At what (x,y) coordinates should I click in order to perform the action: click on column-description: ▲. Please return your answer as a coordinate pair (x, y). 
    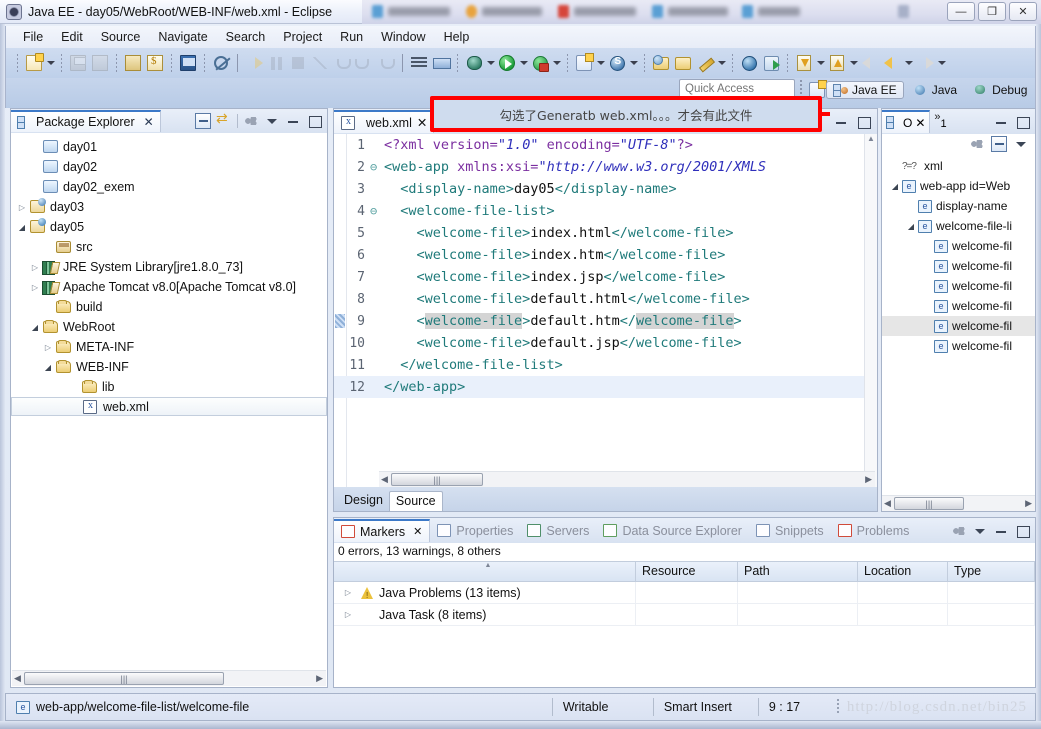
    Looking at the image, I should click on (485, 571).